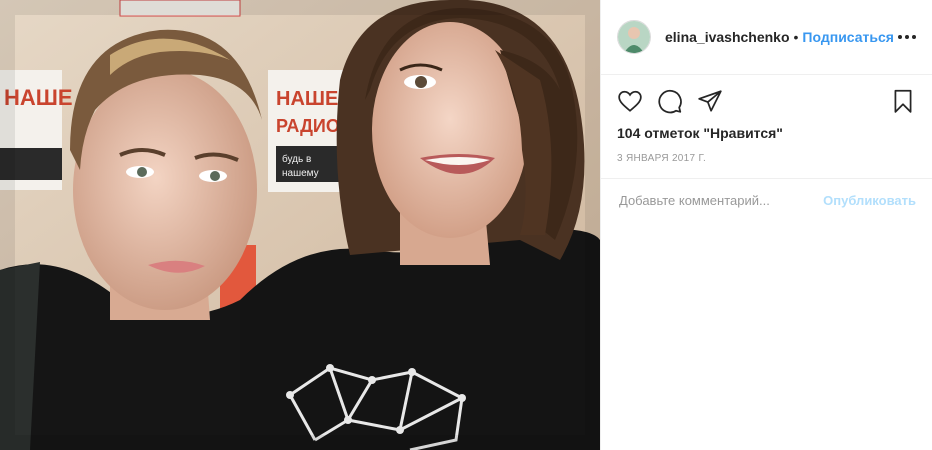  Describe the element at coordinates (634, 37) in the screenshot. I see `avatar` at that location.